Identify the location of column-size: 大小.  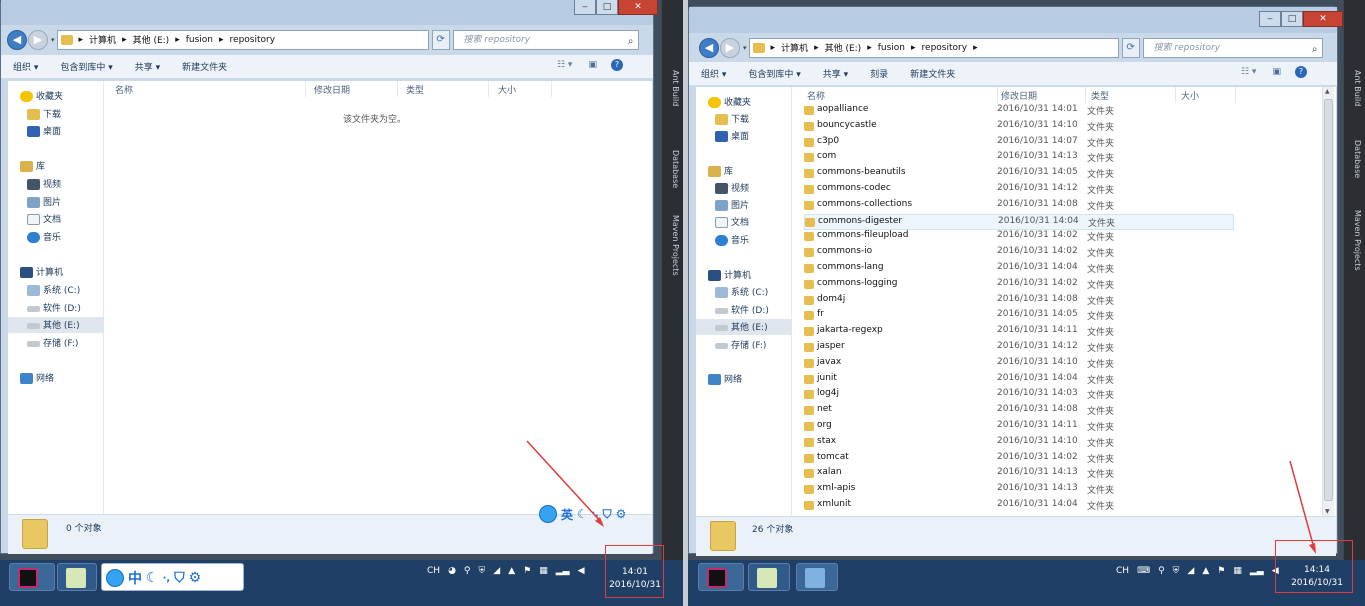
(507, 89).